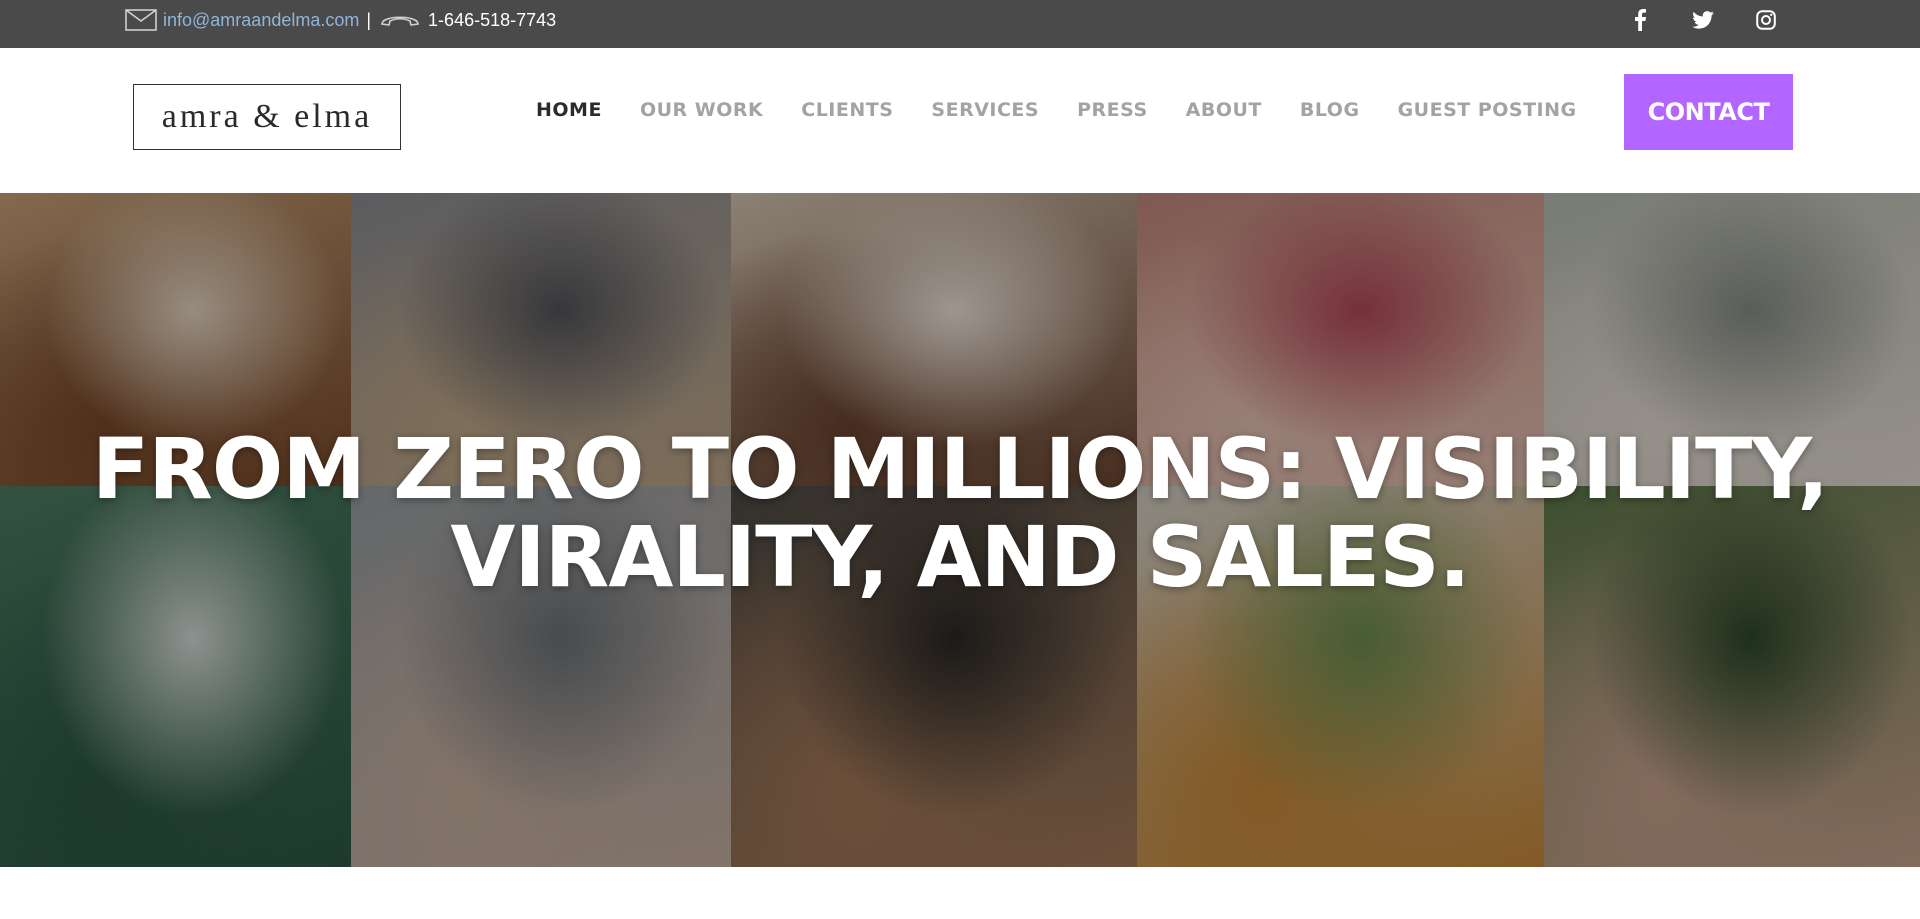 The width and height of the screenshot is (1920, 919). Describe the element at coordinates (960, 893) in the screenshot. I see `below-hero-area` at that location.